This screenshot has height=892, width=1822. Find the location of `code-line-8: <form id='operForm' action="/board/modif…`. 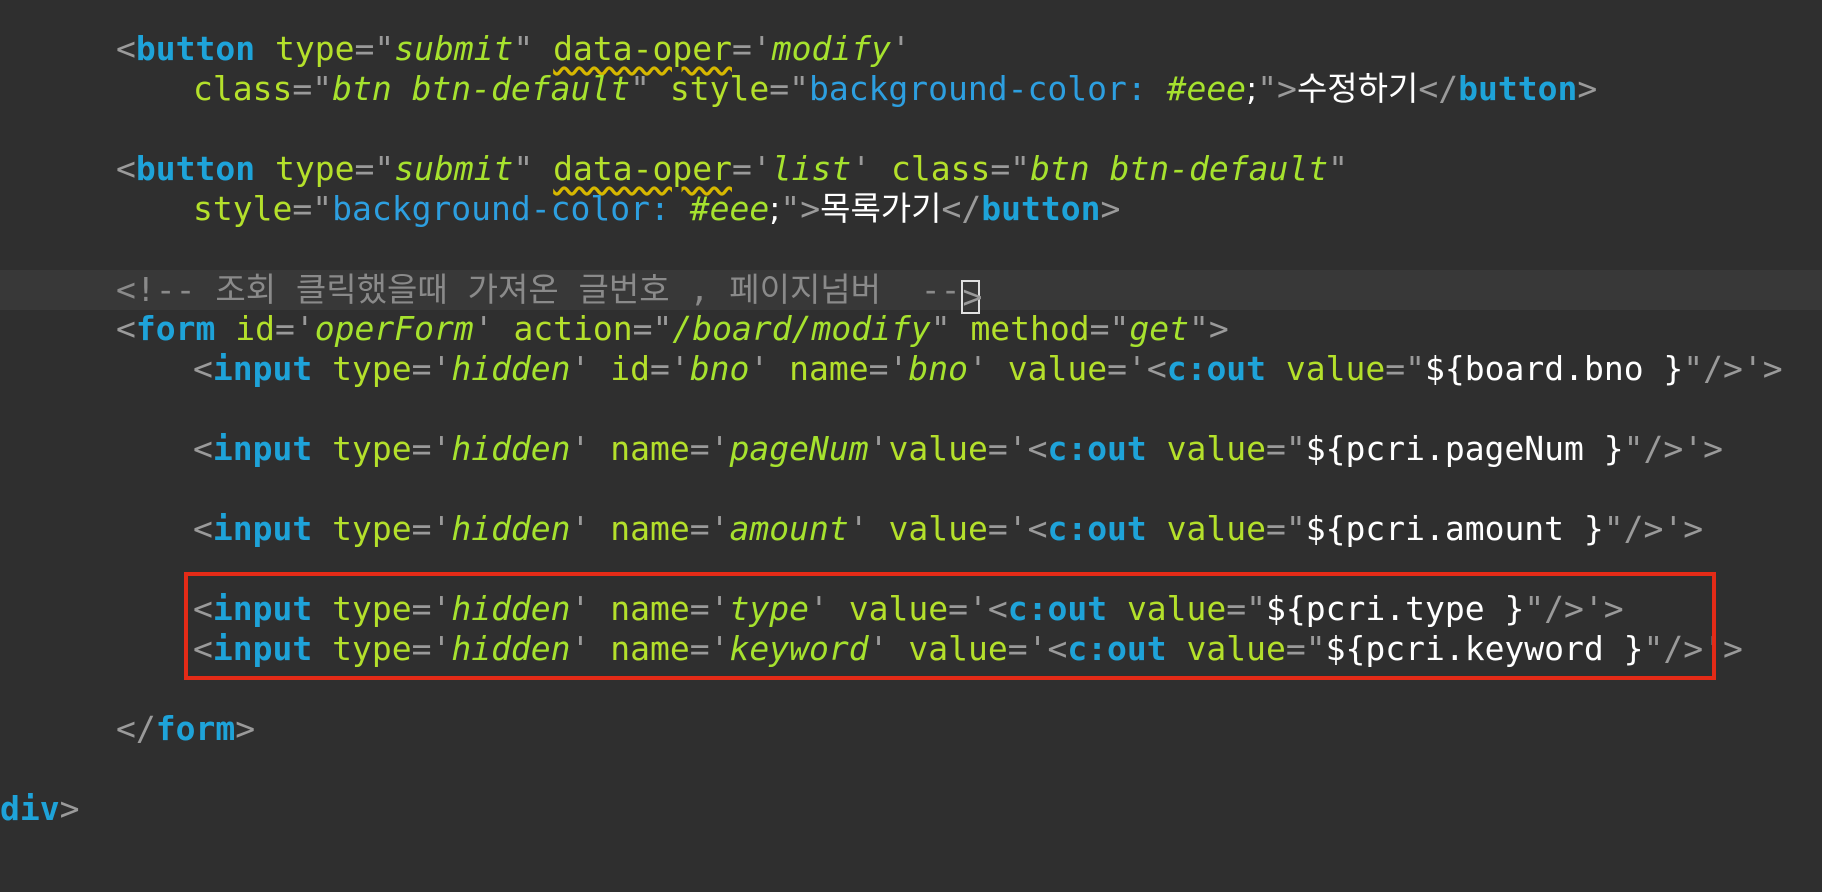

code-line-8: <form id='operForm' action="/board/modif… is located at coordinates (614, 329).